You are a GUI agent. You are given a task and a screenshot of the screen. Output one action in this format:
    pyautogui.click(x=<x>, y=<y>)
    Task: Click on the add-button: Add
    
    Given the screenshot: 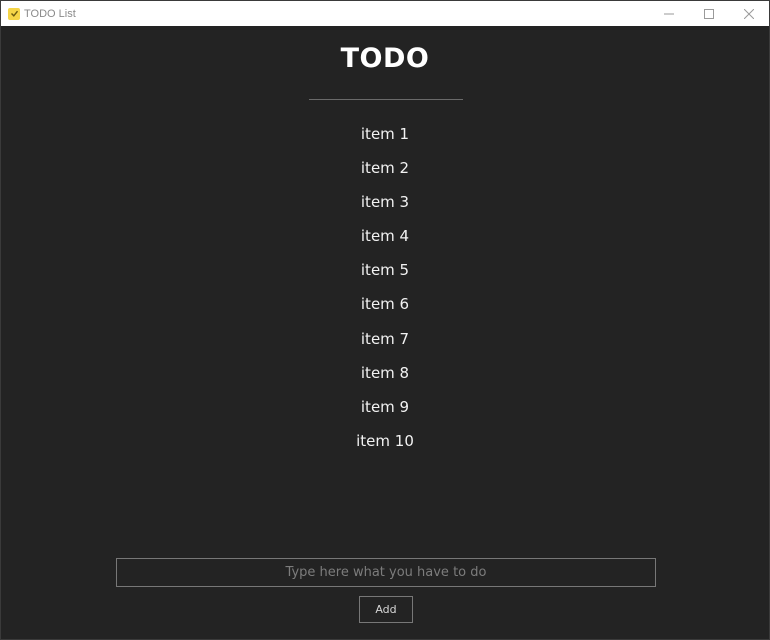 What is the action you would take?
    pyautogui.click(x=386, y=609)
    